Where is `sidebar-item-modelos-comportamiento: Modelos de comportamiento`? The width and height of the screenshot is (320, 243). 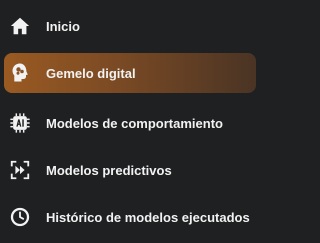 sidebar-item-modelos-comportamiento: Modelos de comportamiento is located at coordinates (130, 123).